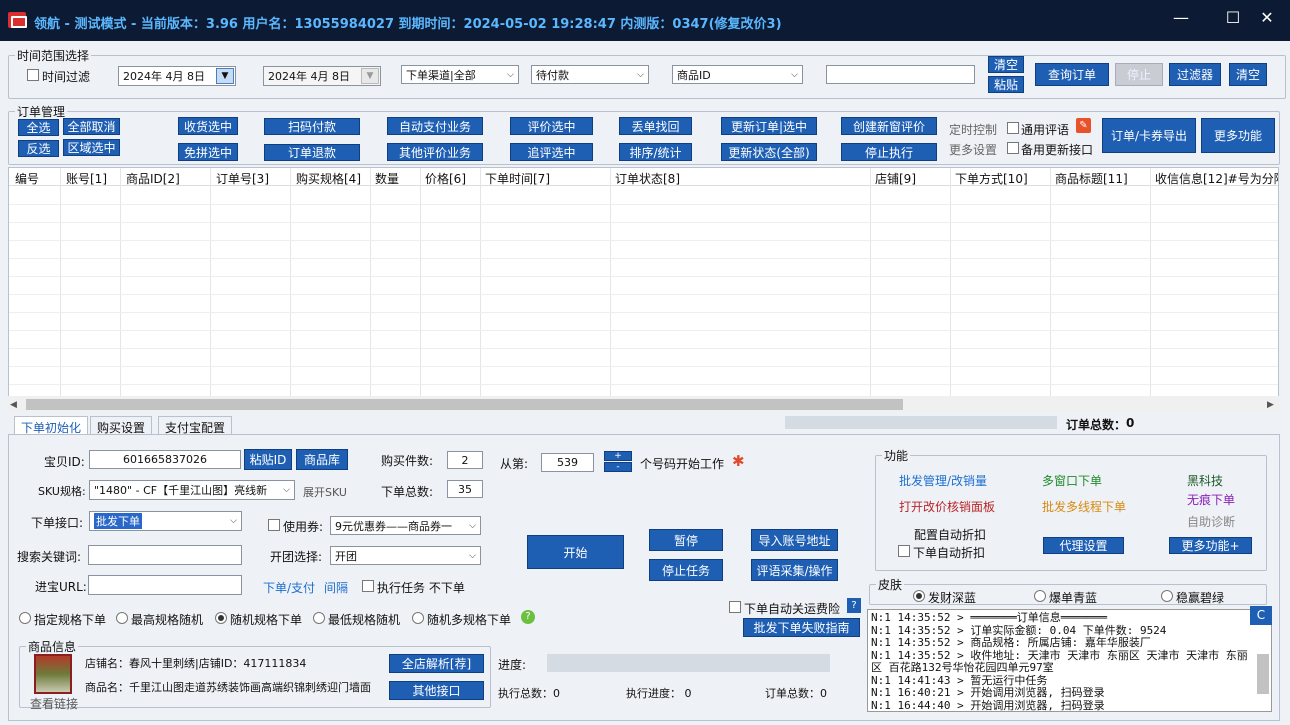 The height and width of the screenshot is (725, 1290). Describe the element at coordinates (1006, 64) in the screenshot. I see `clear-top-button: 清空` at that location.